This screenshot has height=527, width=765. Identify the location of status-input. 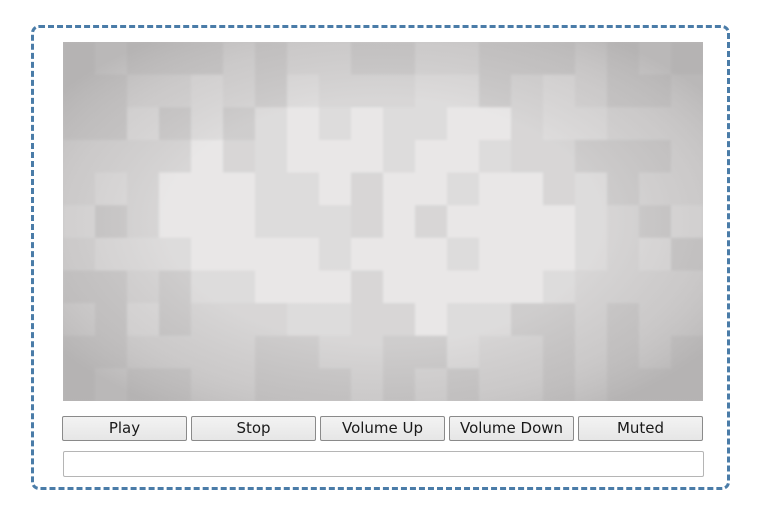
(383, 464).